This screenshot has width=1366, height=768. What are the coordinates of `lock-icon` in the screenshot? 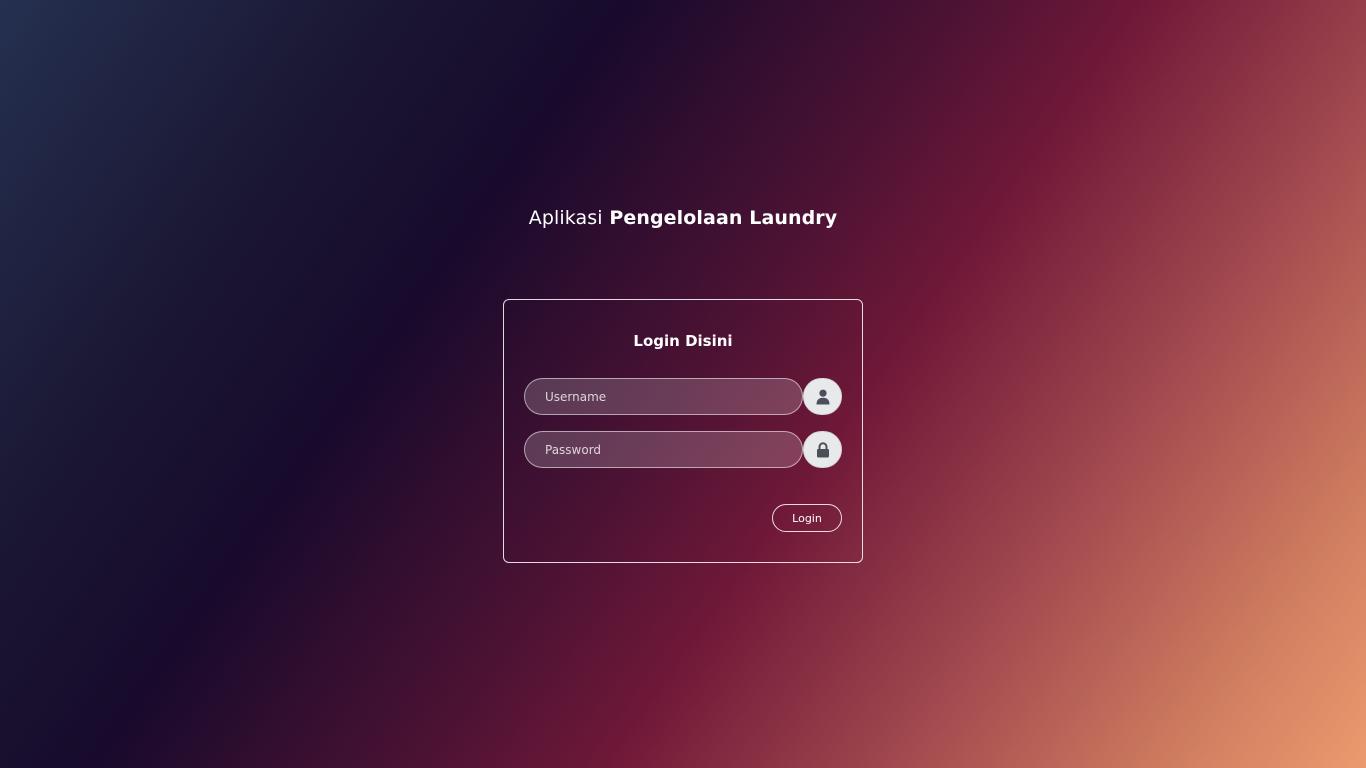 It's located at (822, 449).